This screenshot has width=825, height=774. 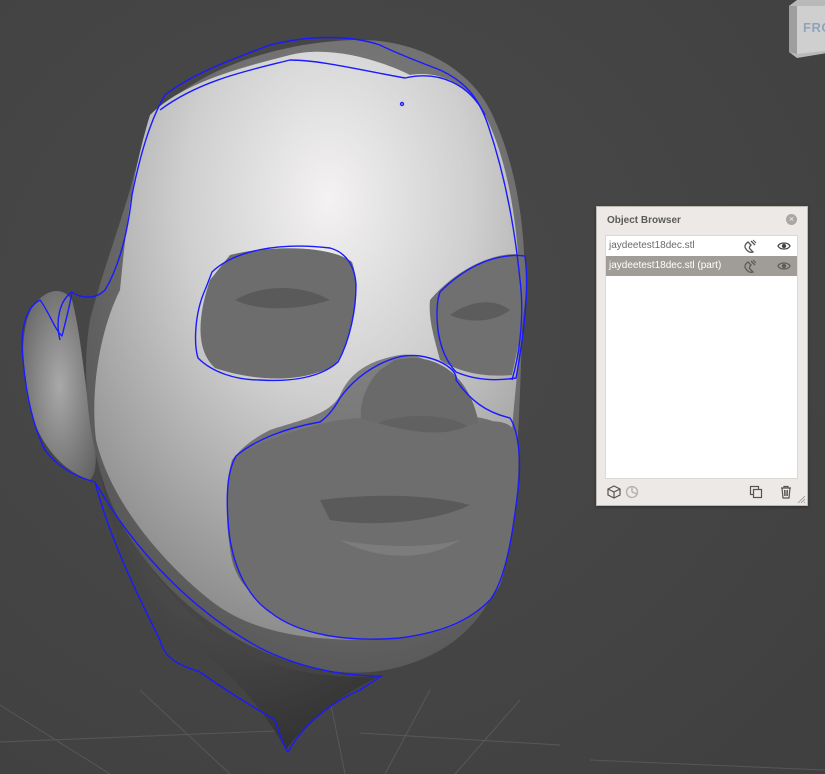 What do you see at coordinates (702, 220) in the screenshot?
I see `object-browser-header: Object Browser ×` at bounding box center [702, 220].